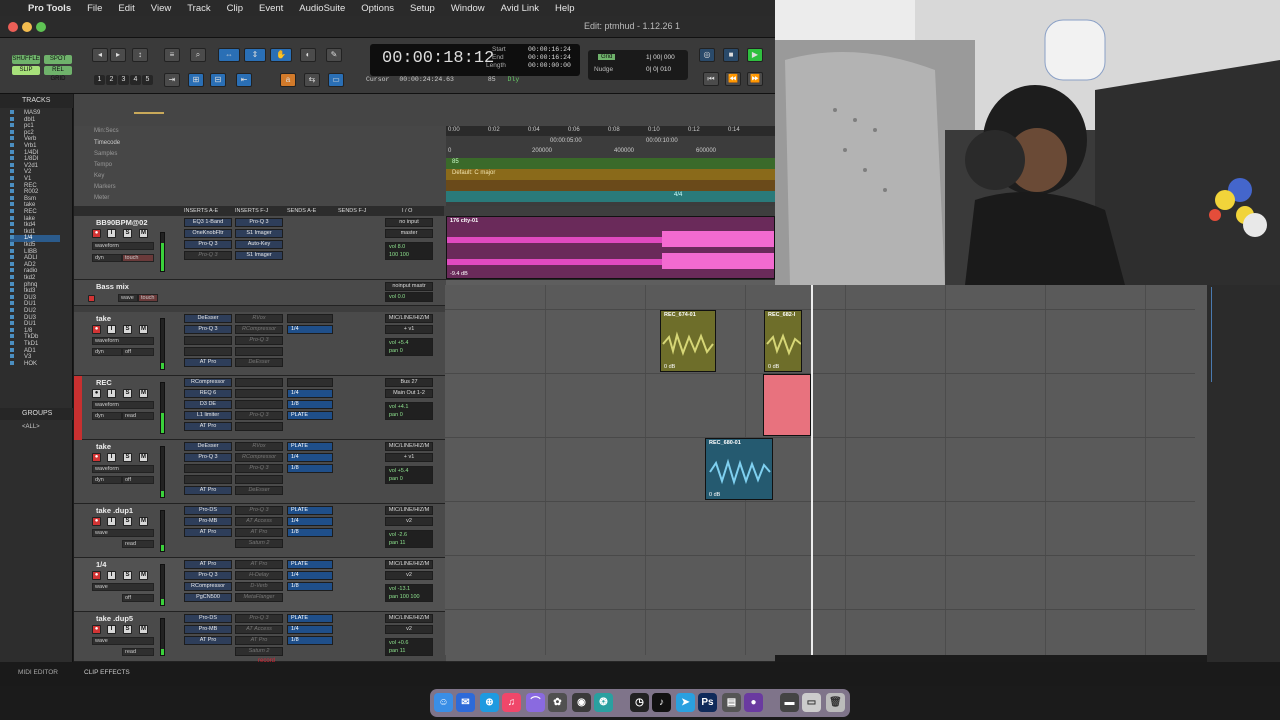 This screenshot has width=1280, height=720. I want to click on shuffle-mode-button: SHUFFLE, so click(26, 59).